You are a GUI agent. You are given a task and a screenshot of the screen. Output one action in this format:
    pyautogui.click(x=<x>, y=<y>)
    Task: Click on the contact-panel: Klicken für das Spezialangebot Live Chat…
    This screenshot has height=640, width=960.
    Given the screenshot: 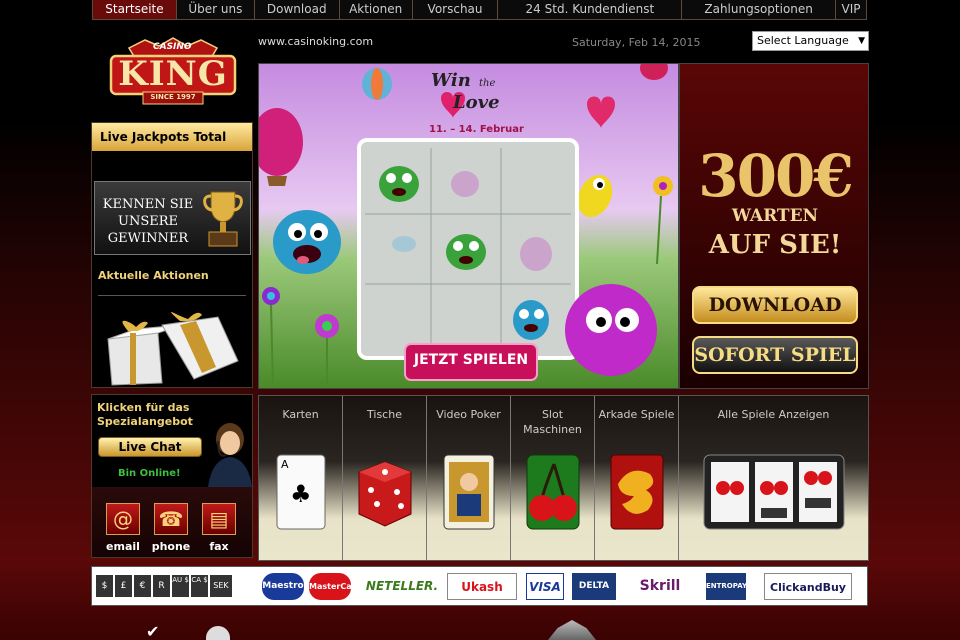 What is the action you would take?
    pyautogui.click(x=172, y=476)
    